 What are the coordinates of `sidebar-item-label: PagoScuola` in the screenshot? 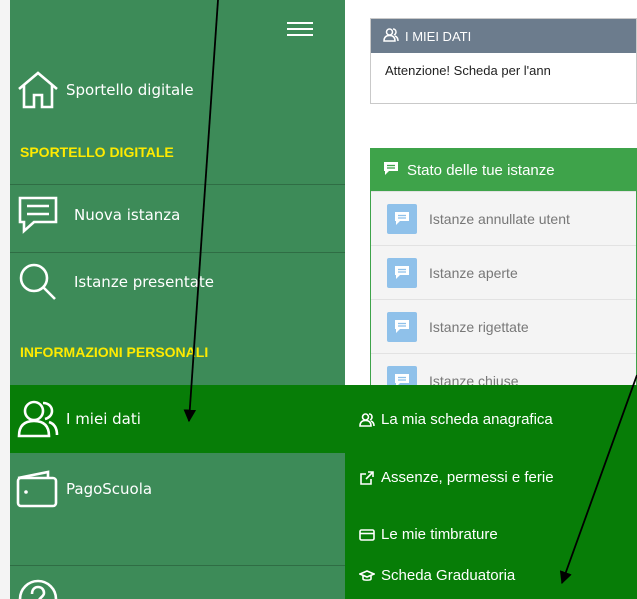 It's located at (109, 489).